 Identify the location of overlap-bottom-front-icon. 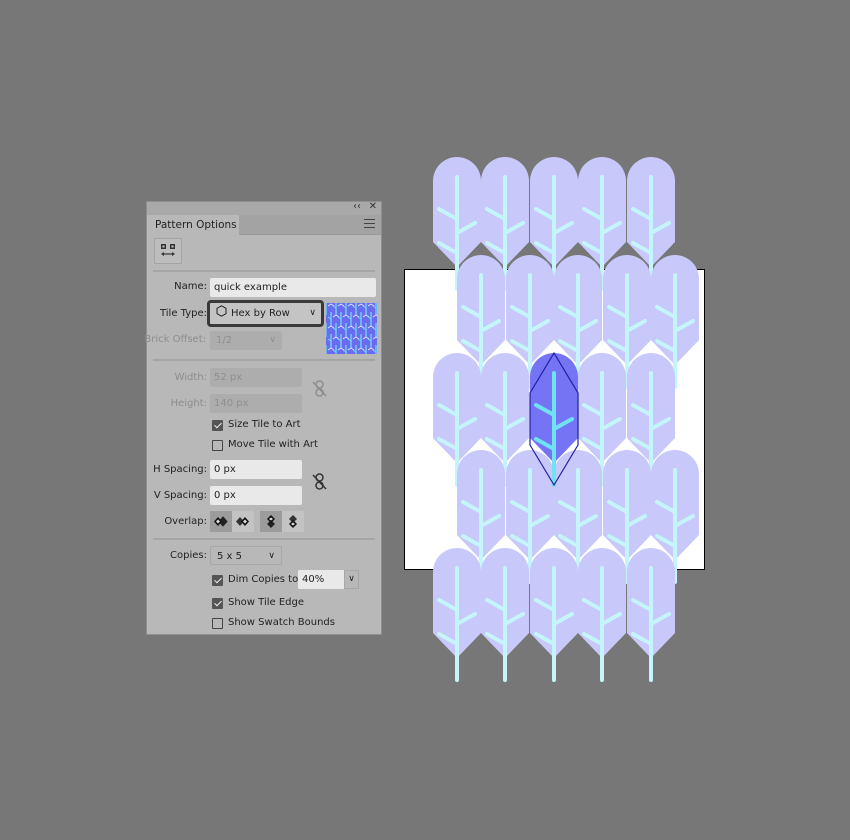
(293, 521).